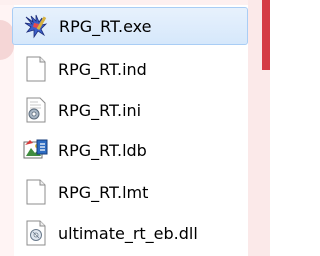 This screenshot has width=320, height=256. What do you see at coordinates (102, 150) in the screenshot?
I see `file-name: RPG_RT.ldb` at bounding box center [102, 150].